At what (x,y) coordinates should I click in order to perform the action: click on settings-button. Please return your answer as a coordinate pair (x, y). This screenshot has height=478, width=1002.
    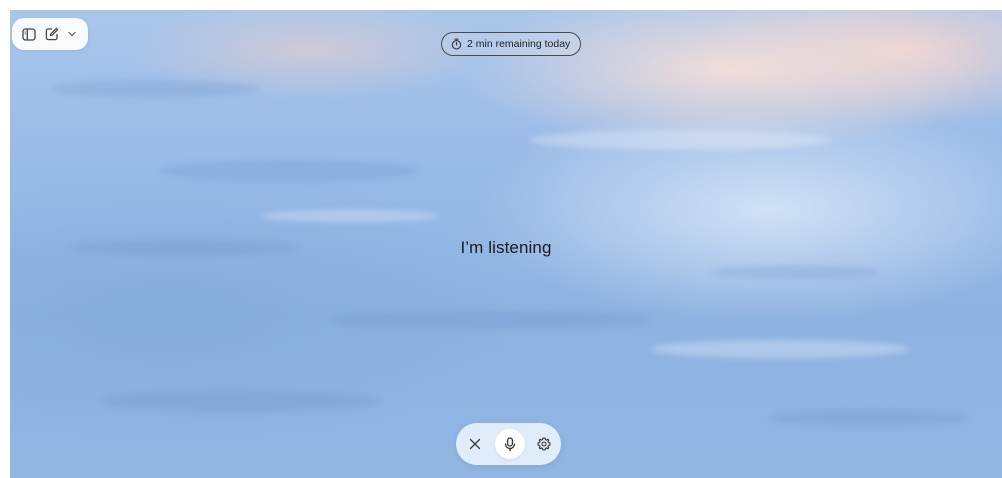
    Looking at the image, I should click on (544, 444).